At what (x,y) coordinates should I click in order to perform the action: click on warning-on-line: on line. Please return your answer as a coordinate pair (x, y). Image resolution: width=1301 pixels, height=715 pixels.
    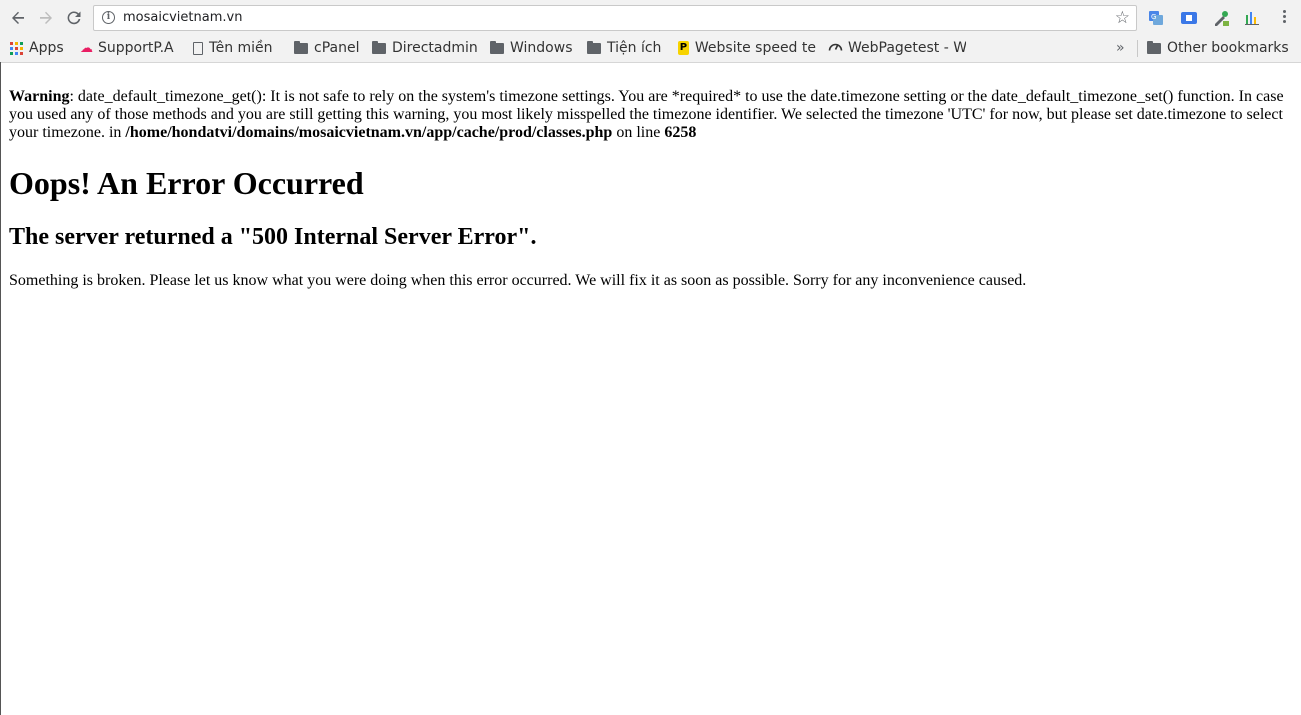
    Looking at the image, I should click on (638, 132).